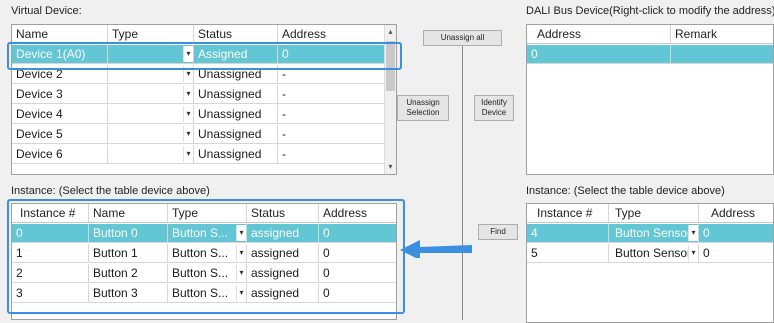 The width and height of the screenshot is (774, 323). I want to click on column-header-status: Status, so click(236, 34).